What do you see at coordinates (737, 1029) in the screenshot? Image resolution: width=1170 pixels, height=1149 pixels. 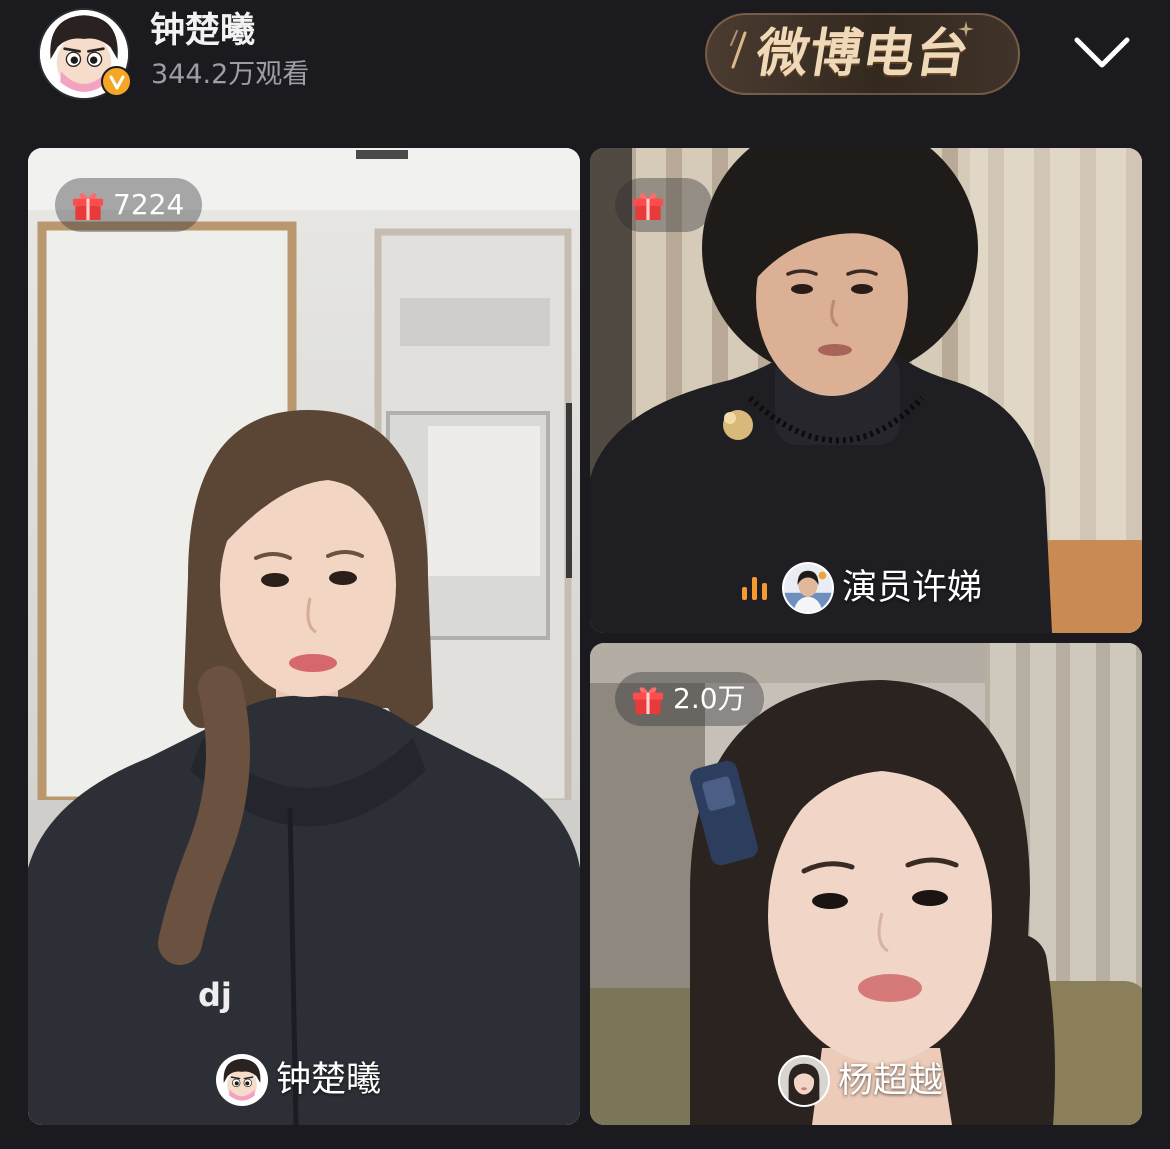 I see `left-braid` at bounding box center [737, 1029].